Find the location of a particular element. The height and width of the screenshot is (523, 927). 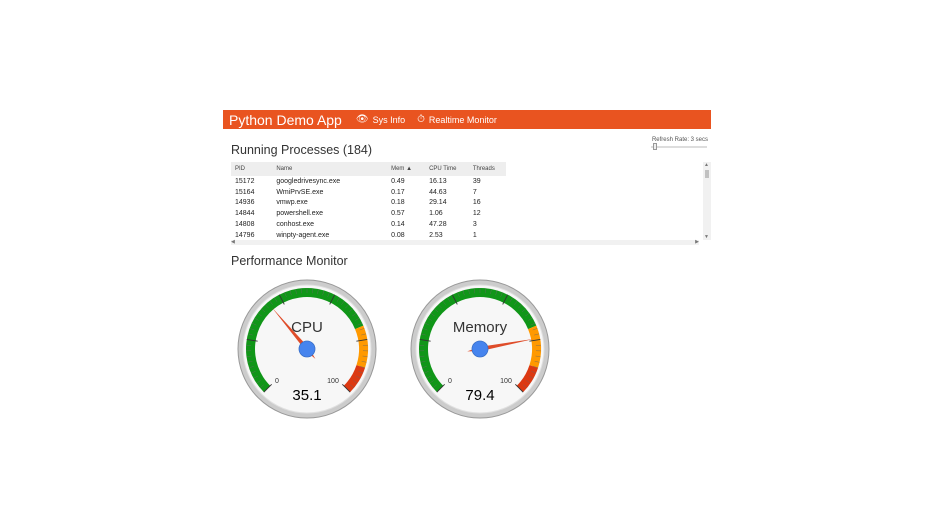

slider-handle is located at coordinates (655, 146).